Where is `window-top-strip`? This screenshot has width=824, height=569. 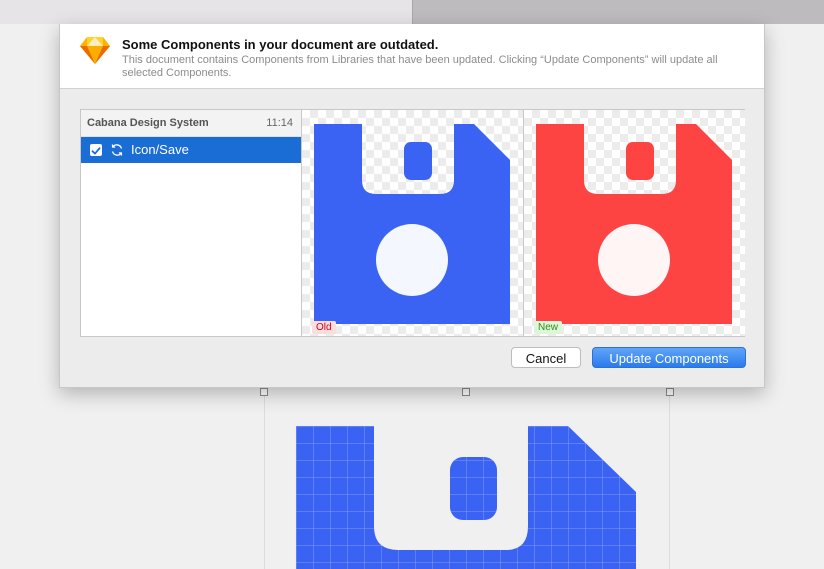 window-top-strip is located at coordinates (412, 12).